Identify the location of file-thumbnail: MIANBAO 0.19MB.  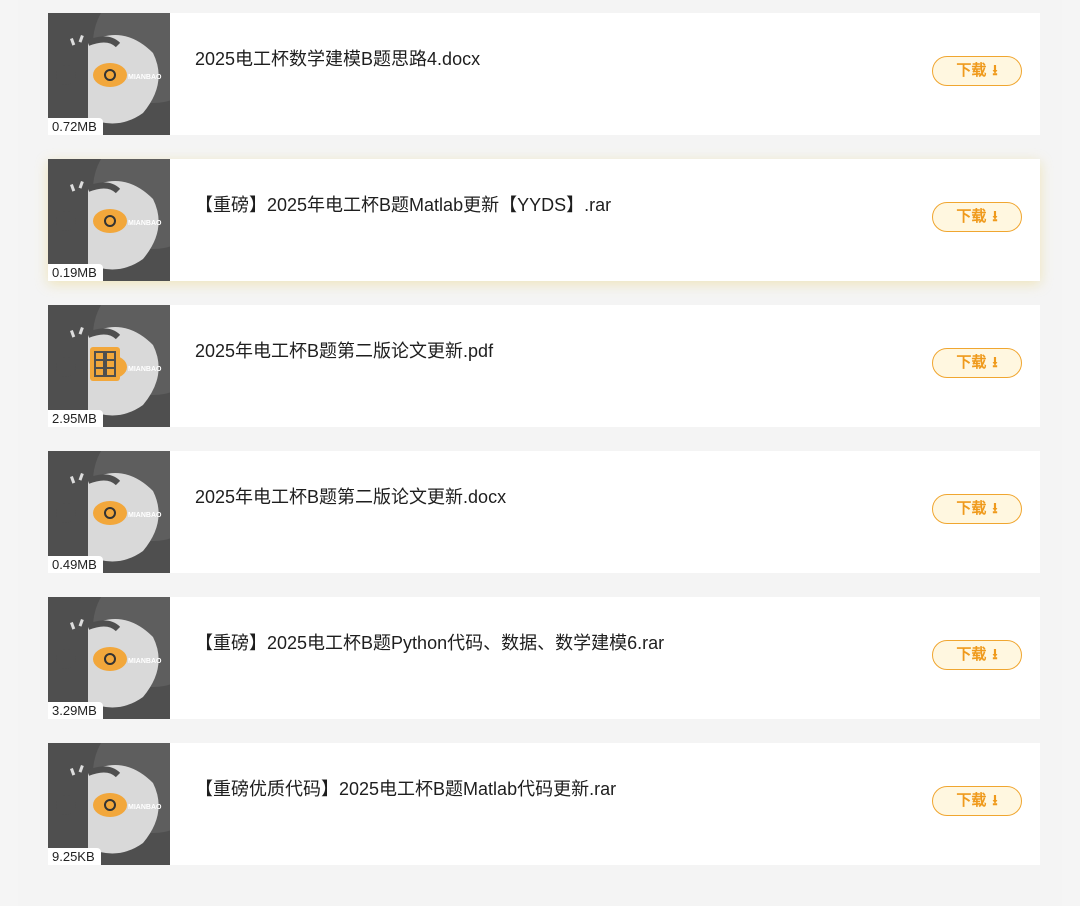
(109, 220).